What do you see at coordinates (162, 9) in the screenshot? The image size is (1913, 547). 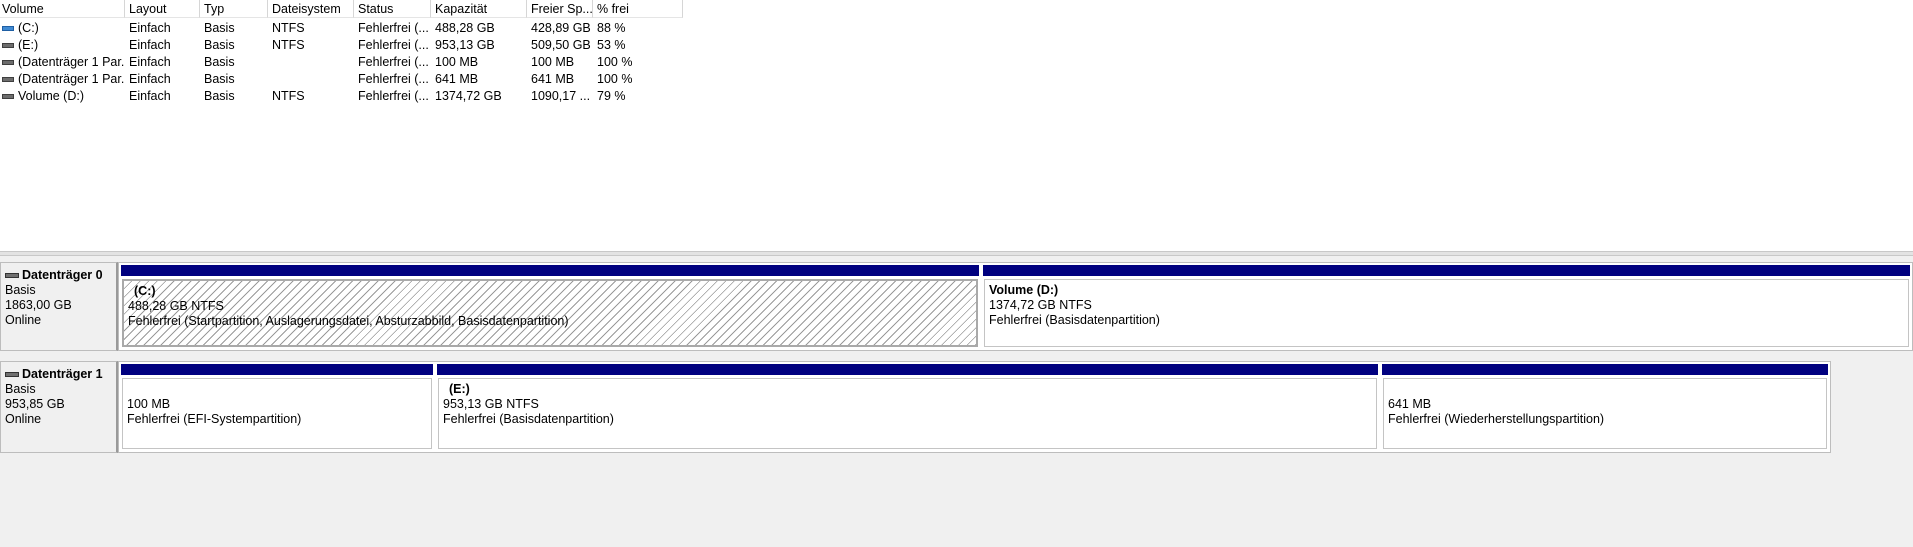 I see `column-header-layout: Layout` at bounding box center [162, 9].